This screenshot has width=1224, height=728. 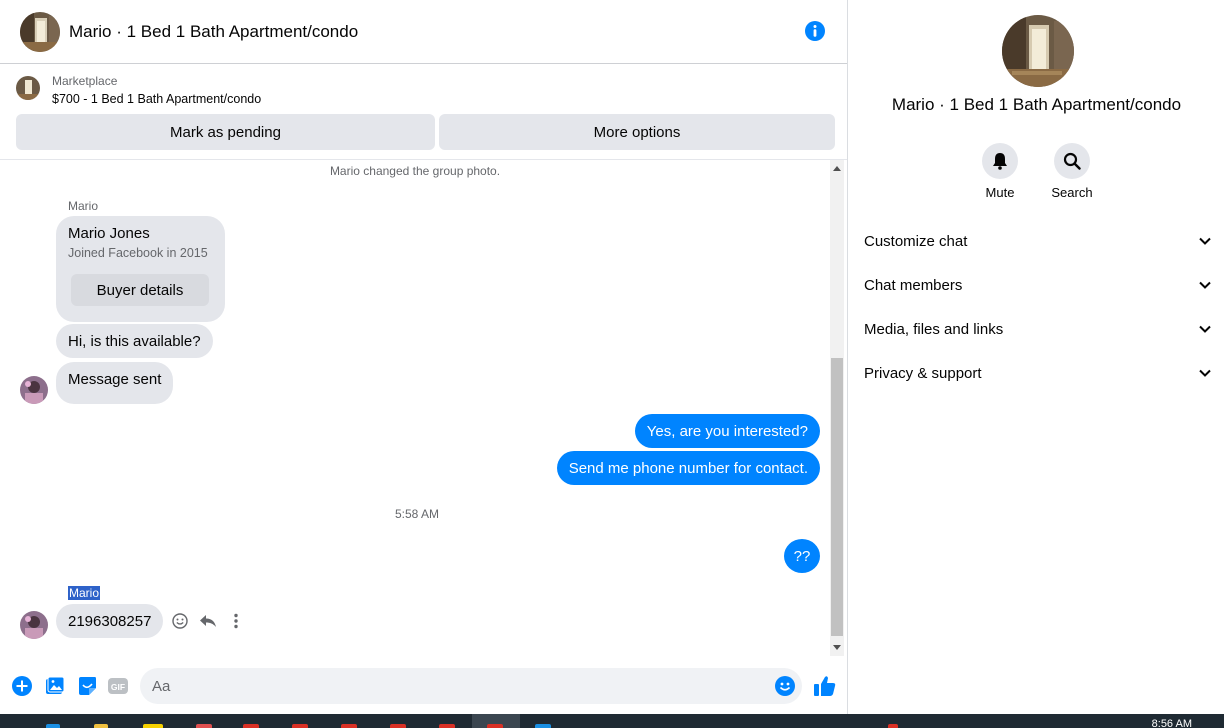 What do you see at coordinates (417, 514) in the screenshot?
I see `message-timestamp: 5:58 AM` at bounding box center [417, 514].